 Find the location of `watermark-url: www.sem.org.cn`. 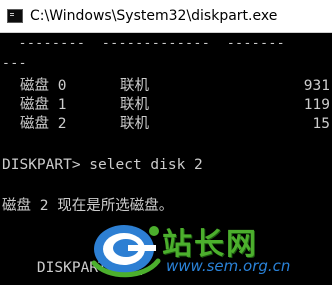

watermark-url: www.sem.org.cn is located at coordinates (228, 266).